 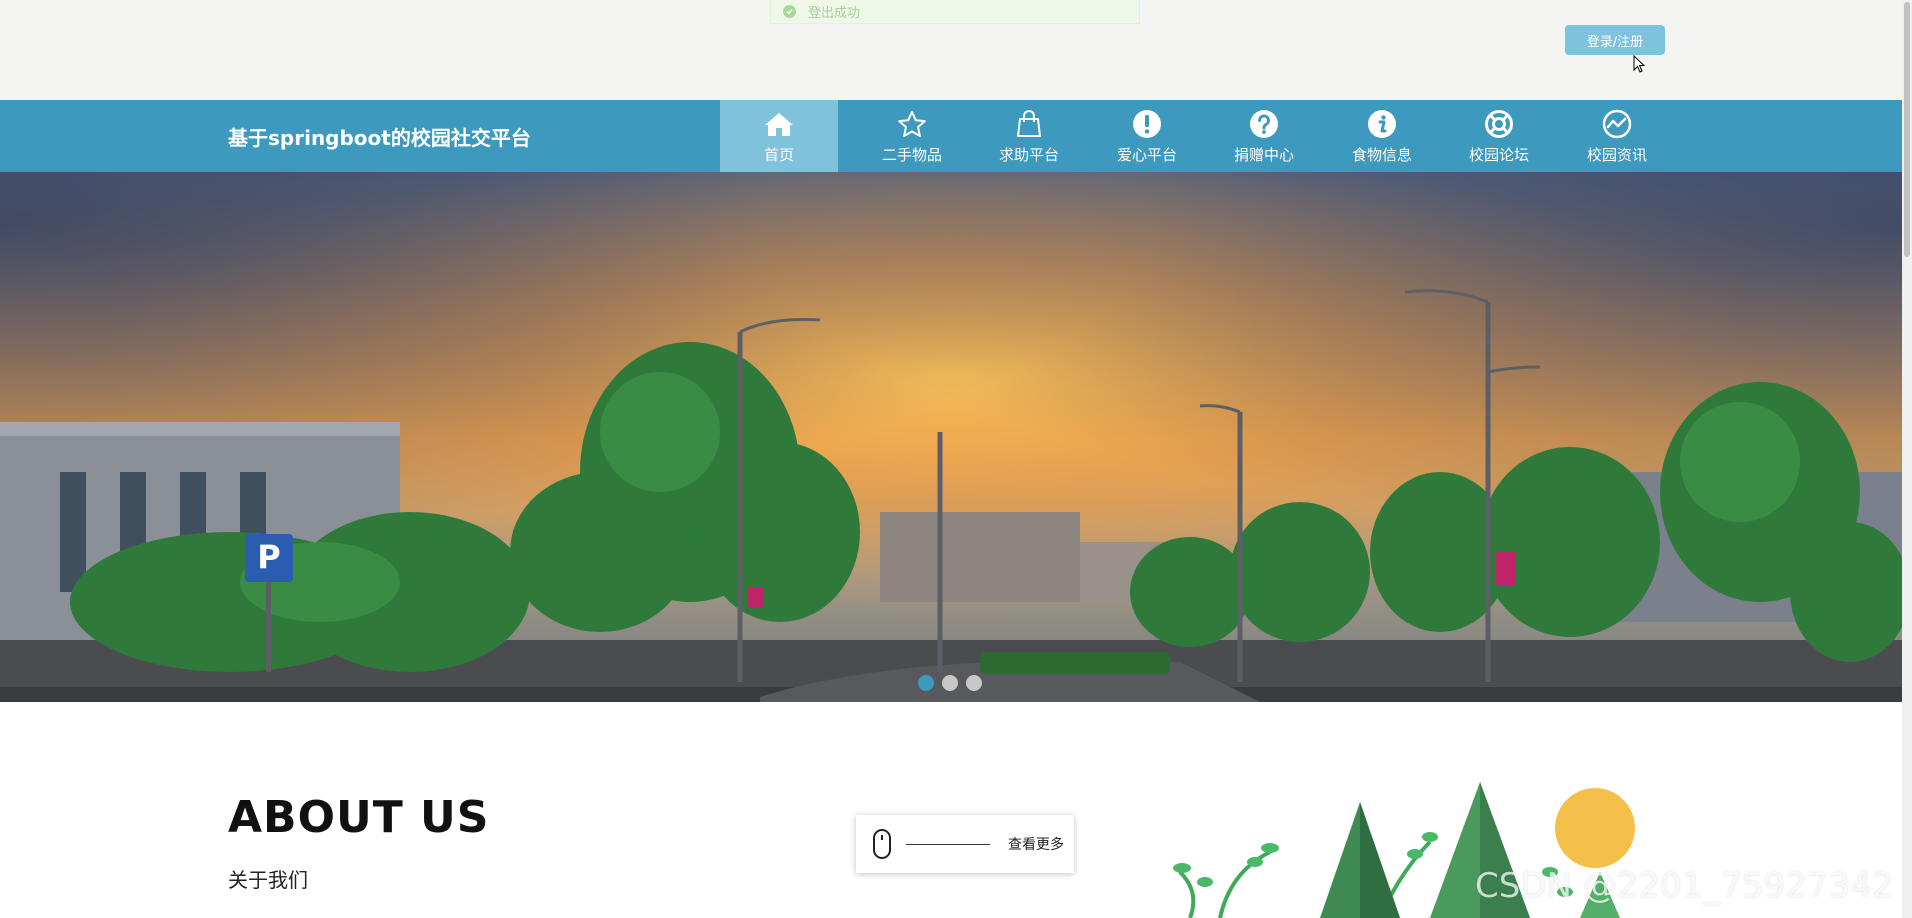 What do you see at coordinates (1029, 124) in the screenshot?
I see `shopping-bag-icon` at bounding box center [1029, 124].